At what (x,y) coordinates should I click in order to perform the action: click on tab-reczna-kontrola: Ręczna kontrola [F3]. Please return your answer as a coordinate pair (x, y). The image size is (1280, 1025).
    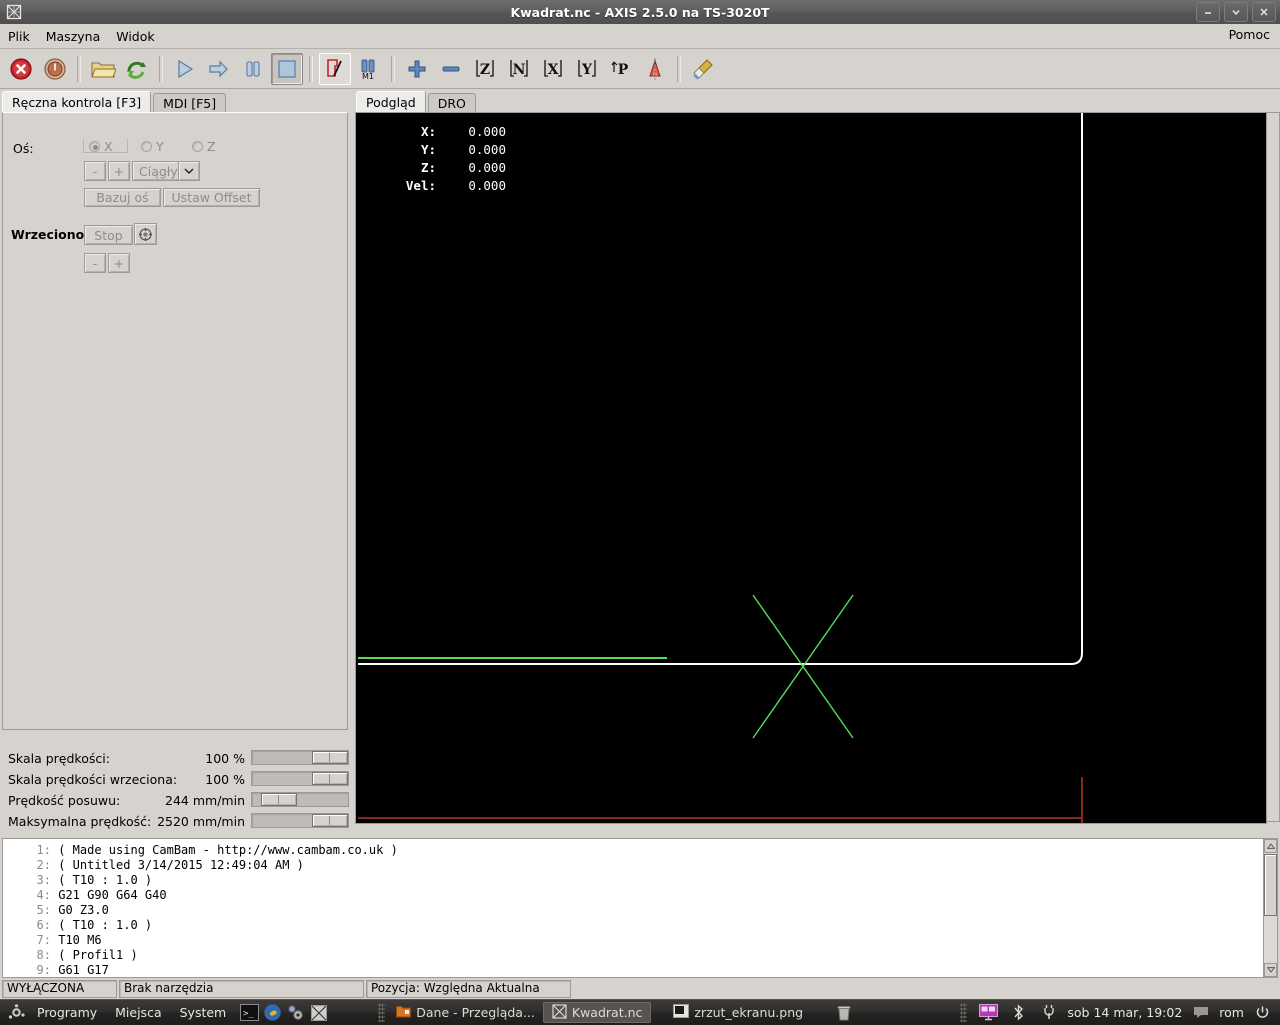
    Looking at the image, I should click on (77, 101).